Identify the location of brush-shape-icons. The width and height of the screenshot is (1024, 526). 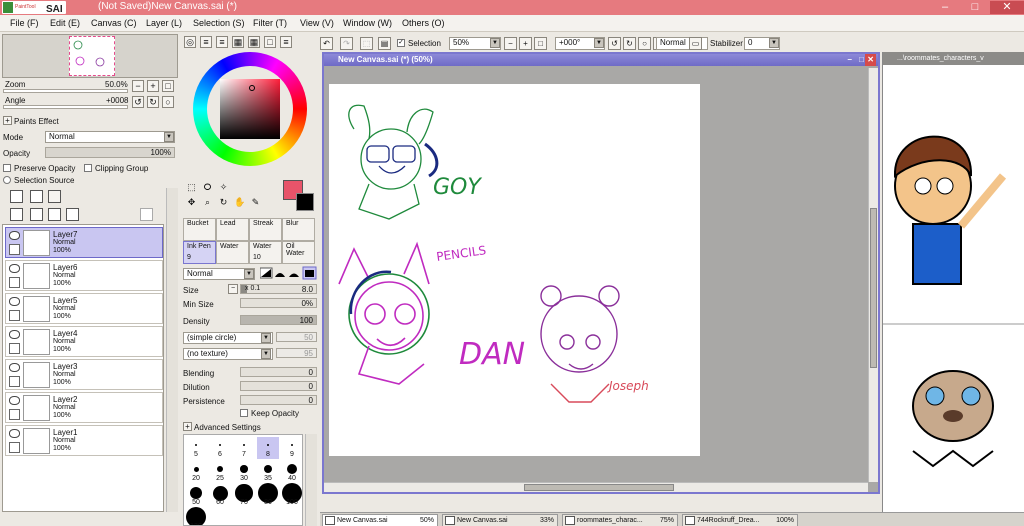
(289, 273).